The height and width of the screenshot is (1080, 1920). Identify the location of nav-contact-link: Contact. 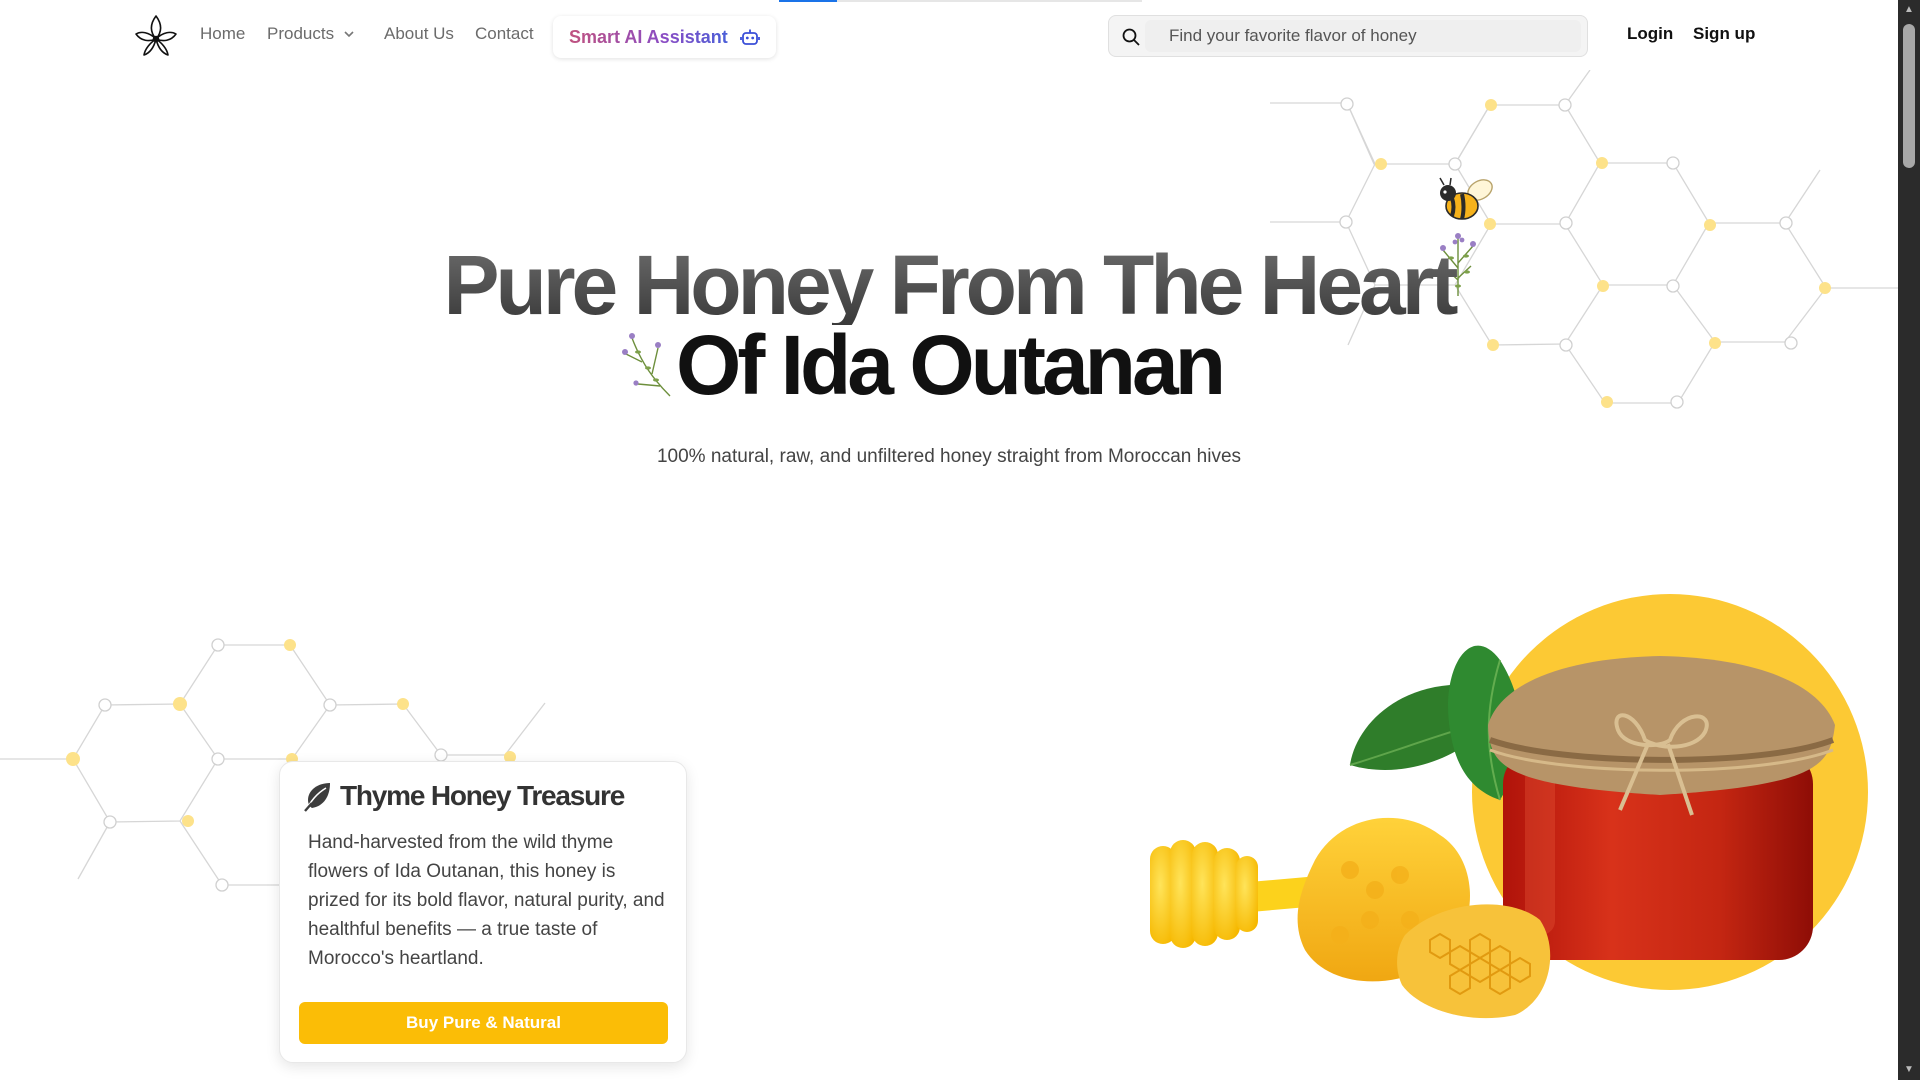
(504, 34).